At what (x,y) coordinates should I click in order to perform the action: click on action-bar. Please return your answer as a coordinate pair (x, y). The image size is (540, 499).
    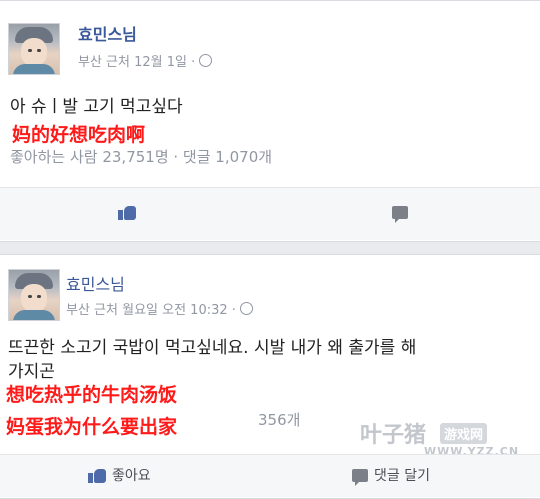
    Looking at the image, I should click on (270, 214).